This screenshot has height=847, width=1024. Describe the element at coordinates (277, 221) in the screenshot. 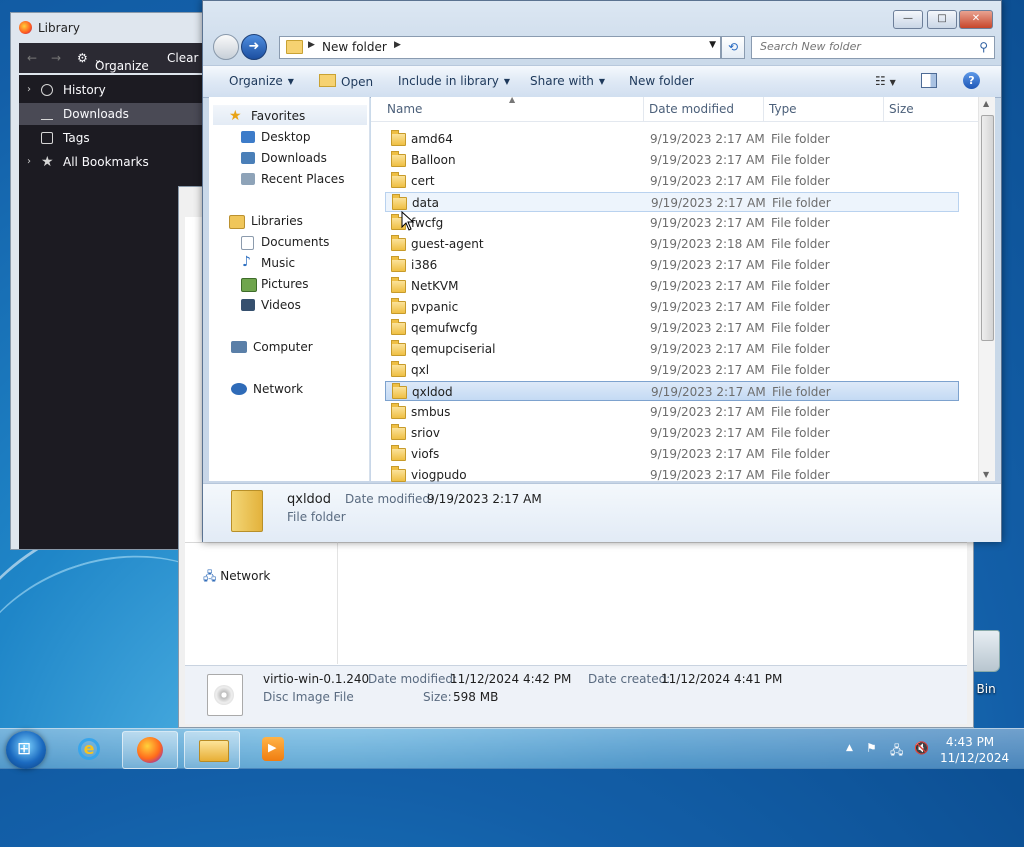

I see `nav-libraries: Libraries` at that location.